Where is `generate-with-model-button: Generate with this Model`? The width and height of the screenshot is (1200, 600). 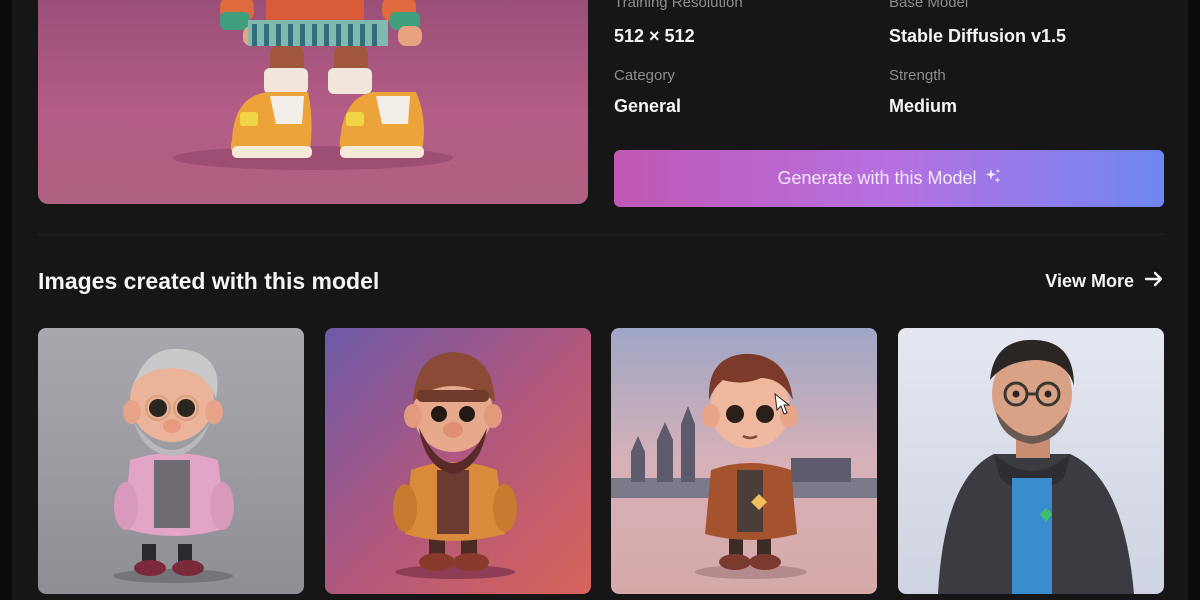 generate-with-model-button: Generate with this Model is located at coordinates (889, 178).